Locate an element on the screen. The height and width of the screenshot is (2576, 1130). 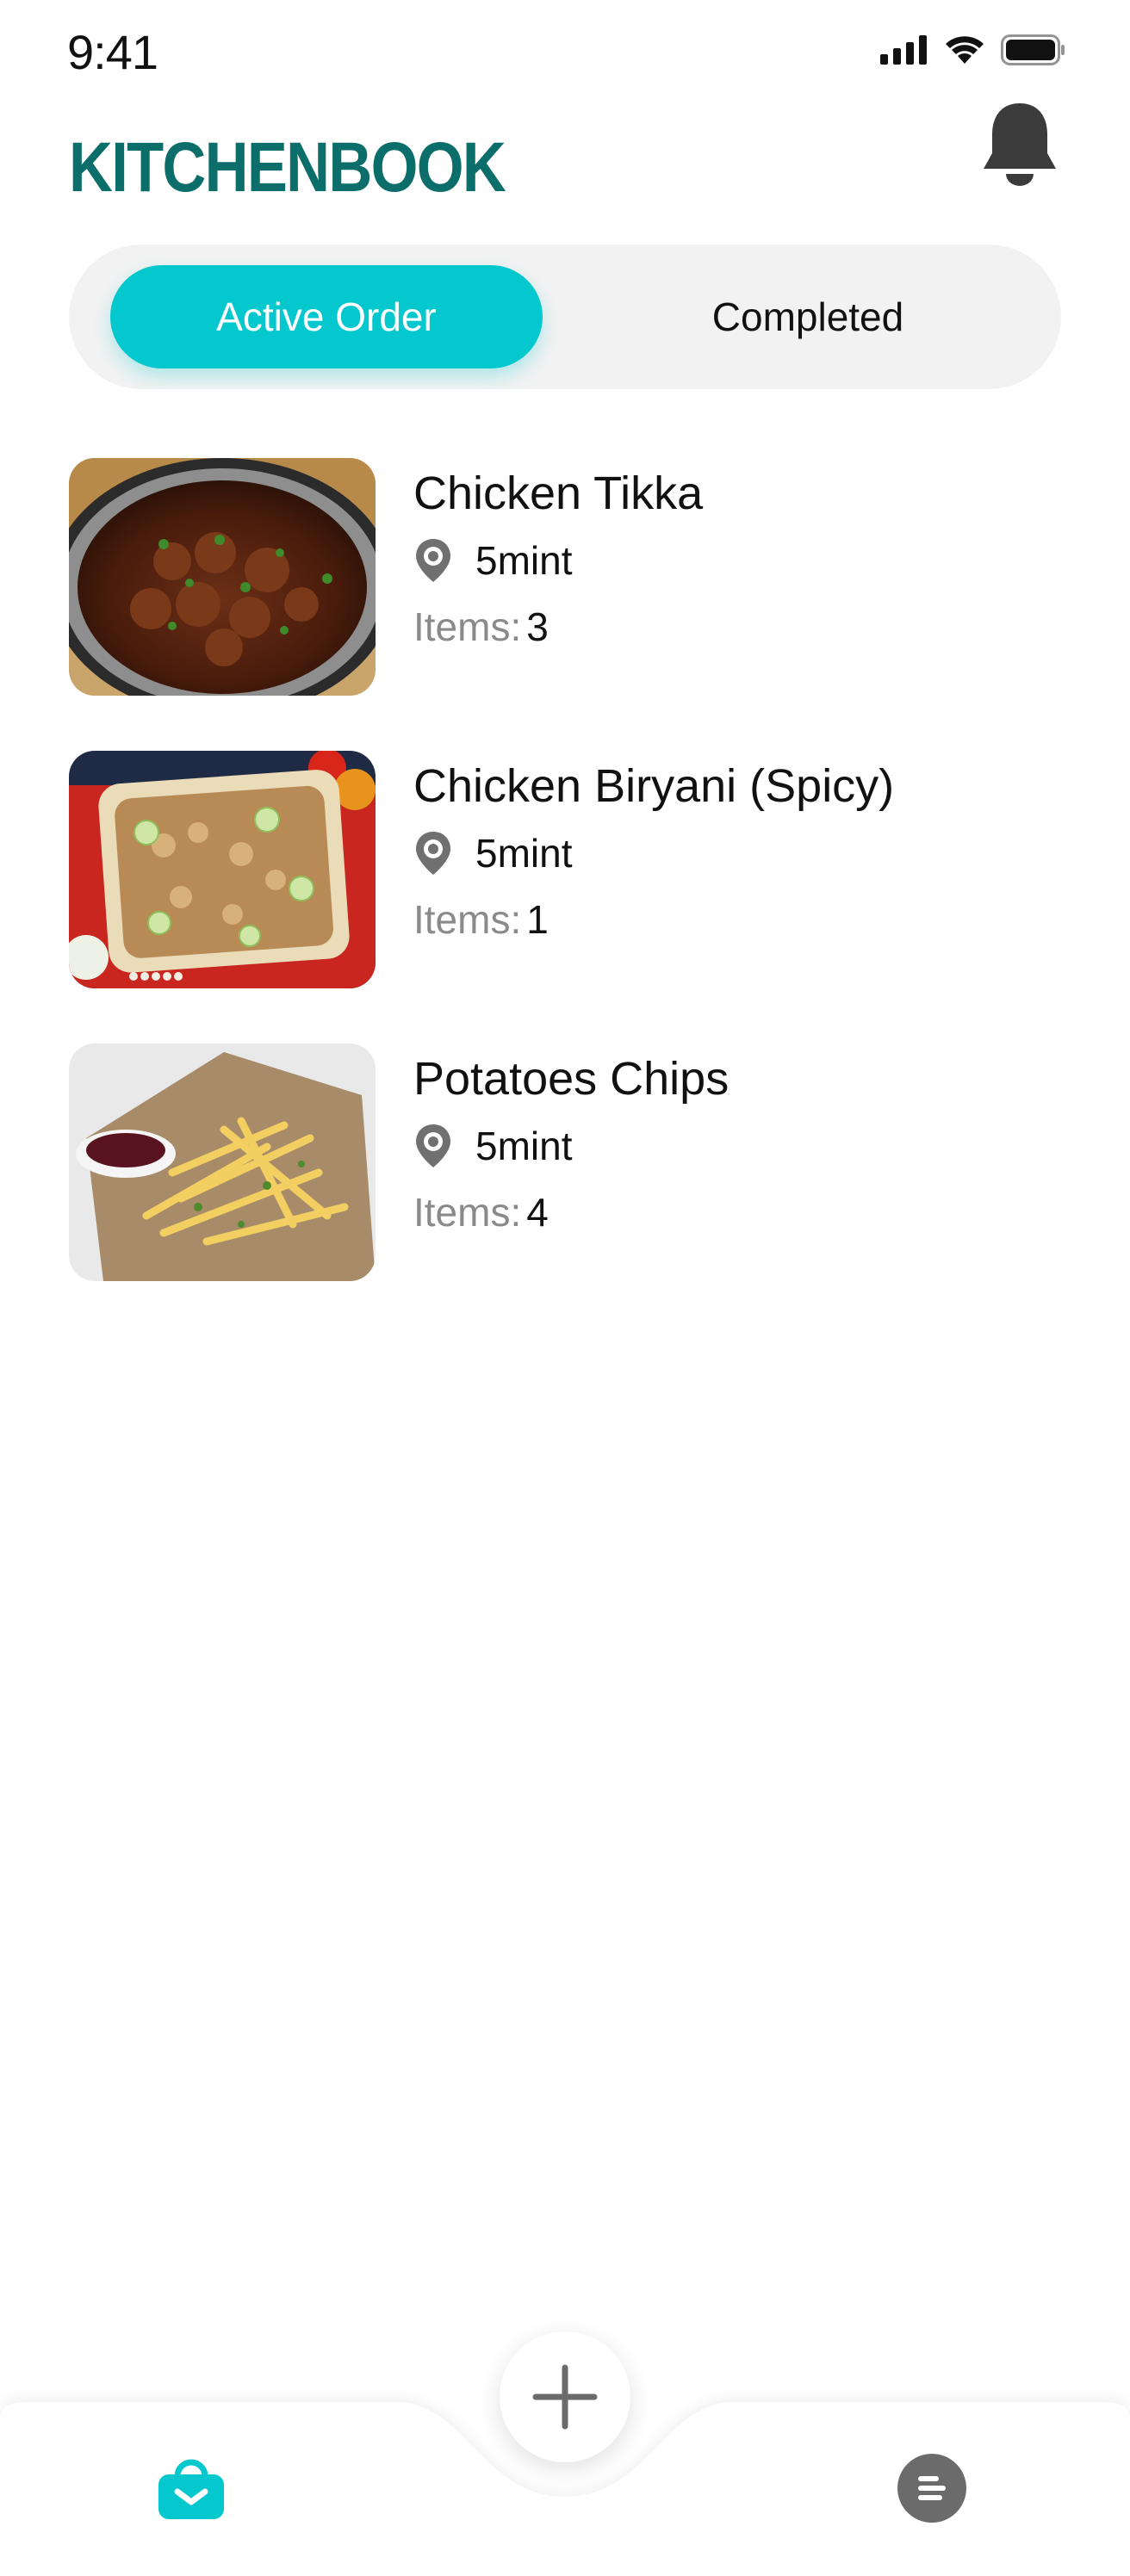
order-items-row: Items: 1 is located at coordinates (653, 920).